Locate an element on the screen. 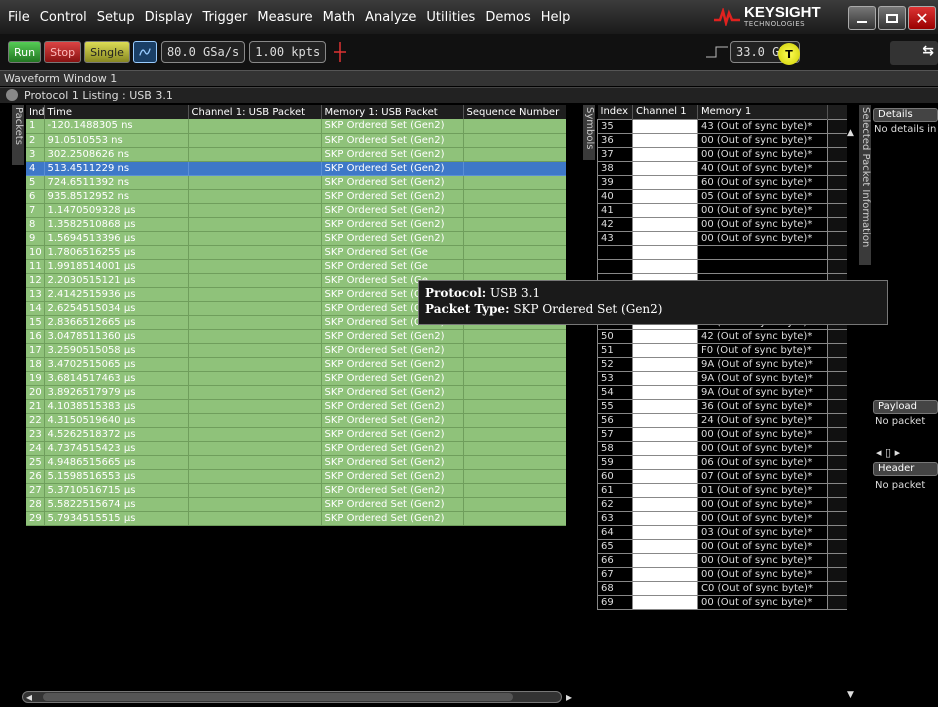  memory-depth-field: 1.00 kpts is located at coordinates (288, 52).